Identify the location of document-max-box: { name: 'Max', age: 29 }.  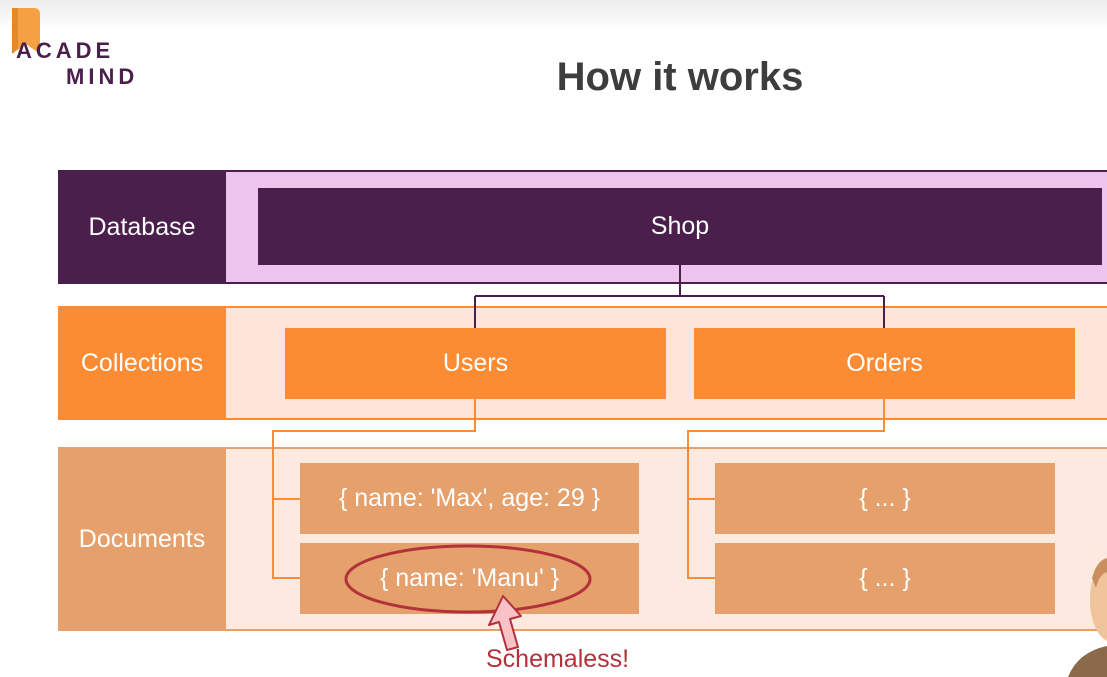
(469, 498).